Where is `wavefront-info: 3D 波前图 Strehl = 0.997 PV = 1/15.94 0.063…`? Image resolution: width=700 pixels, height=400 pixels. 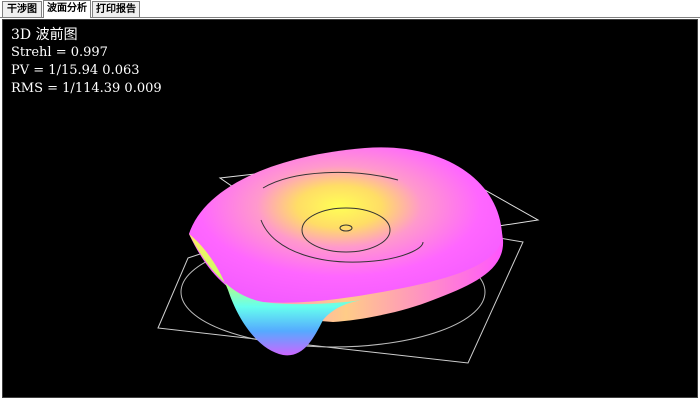 wavefront-info: 3D 波前图 Strehl = 0.997 PV = 1/15.94 0.063… is located at coordinates (86, 62).